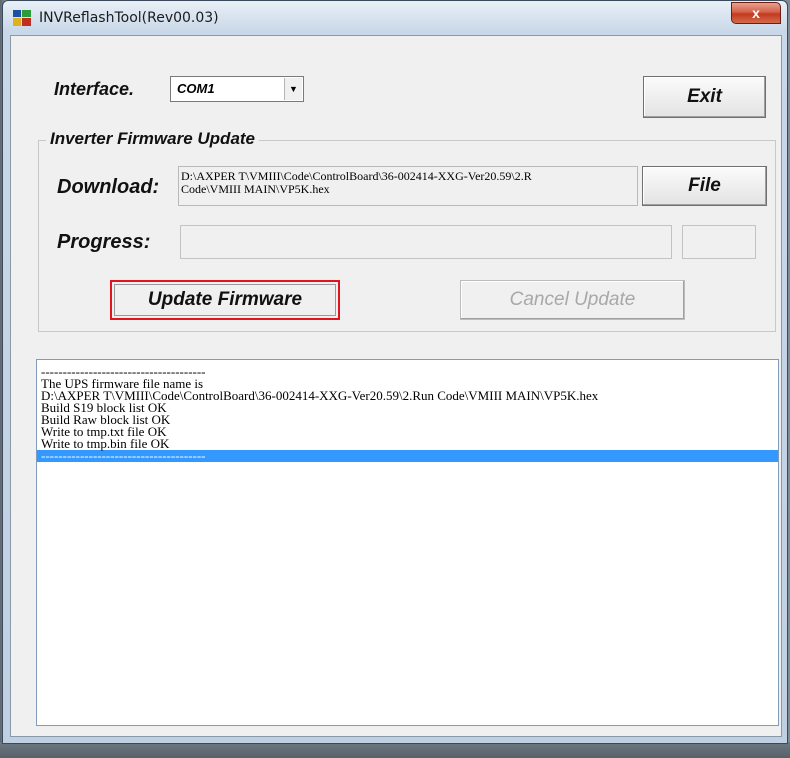  What do you see at coordinates (153, 139) in the screenshot?
I see `firmware-update-group-title: Inverter Firmware Update` at bounding box center [153, 139].